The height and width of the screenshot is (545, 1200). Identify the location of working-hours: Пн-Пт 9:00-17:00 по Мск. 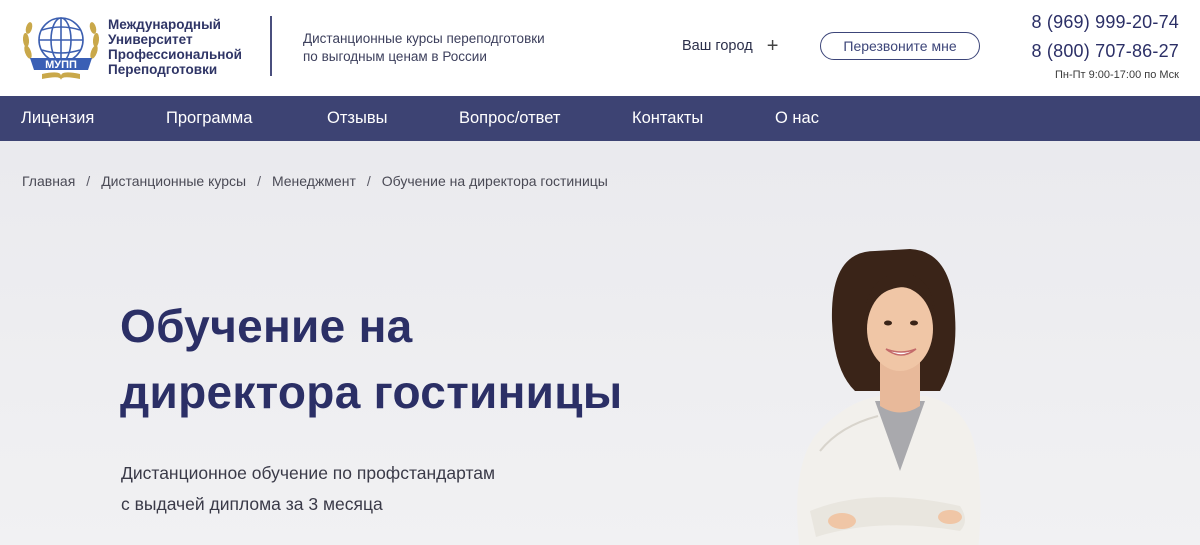
(1116, 75).